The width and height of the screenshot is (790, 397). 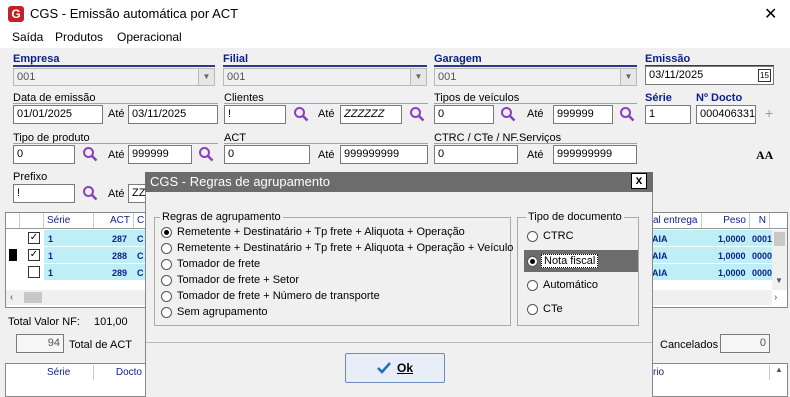 I want to click on grid-header-peso: Peso, so click(x=726, y=220).